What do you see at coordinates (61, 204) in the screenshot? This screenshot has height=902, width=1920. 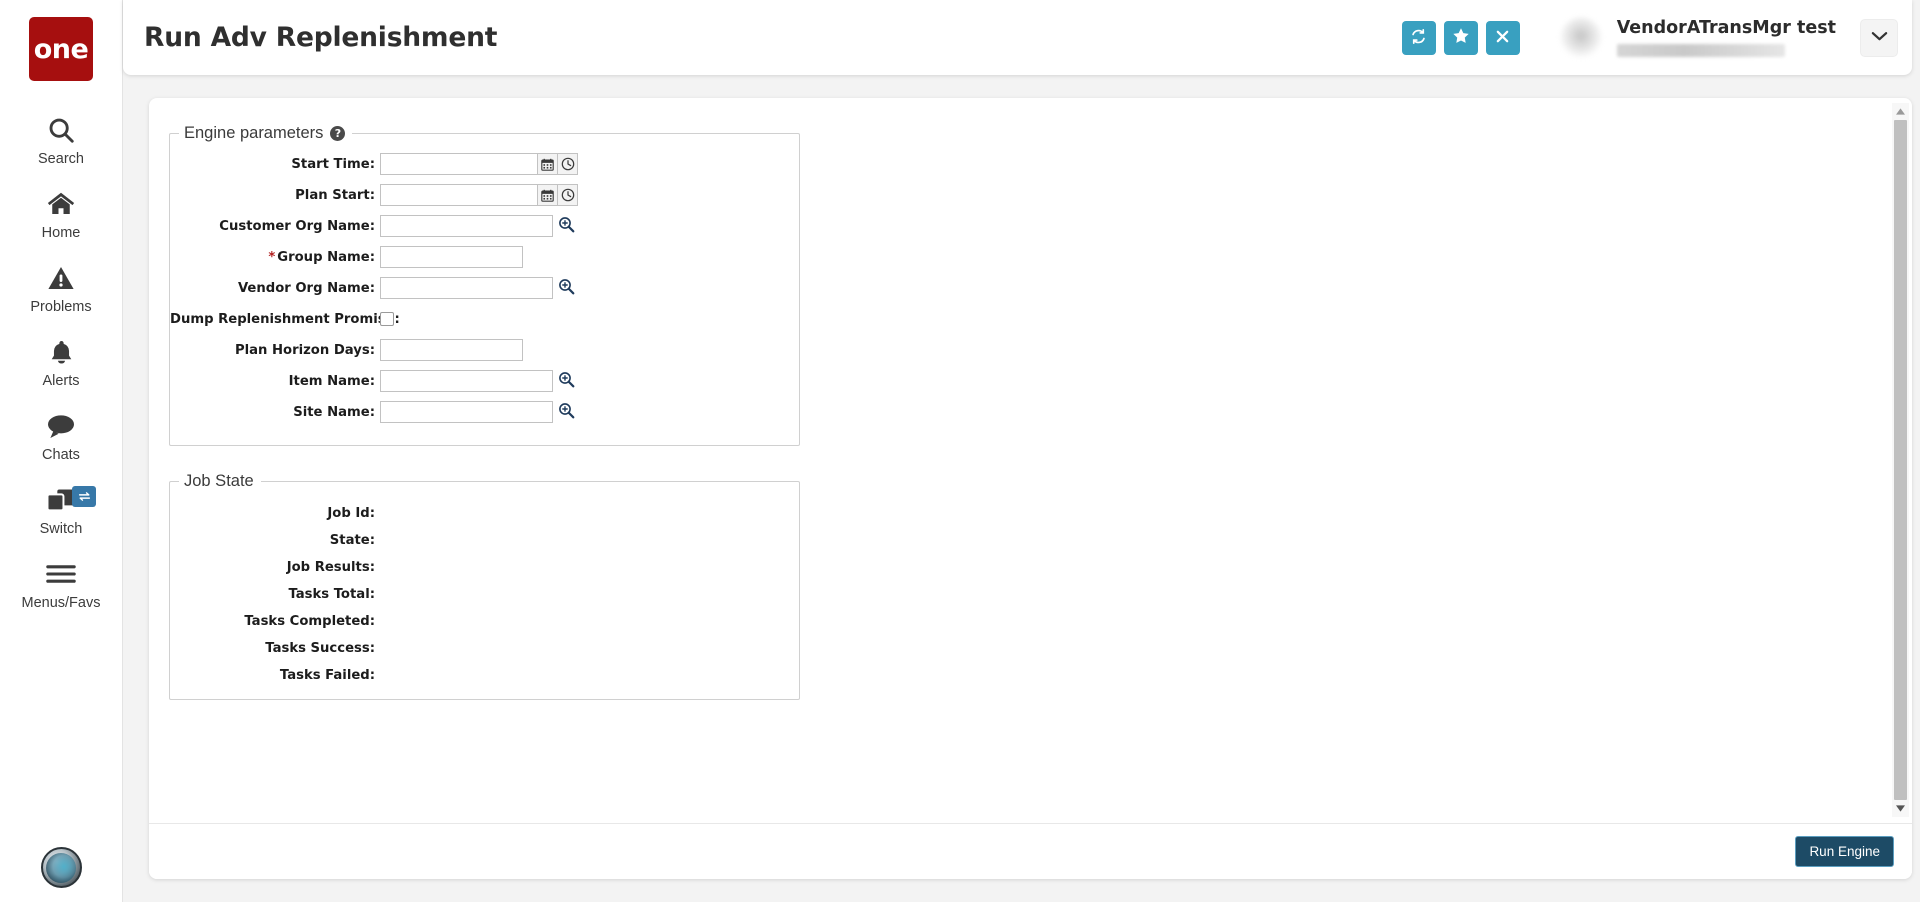 I see `home-icon` at bounding box center [61, 204].